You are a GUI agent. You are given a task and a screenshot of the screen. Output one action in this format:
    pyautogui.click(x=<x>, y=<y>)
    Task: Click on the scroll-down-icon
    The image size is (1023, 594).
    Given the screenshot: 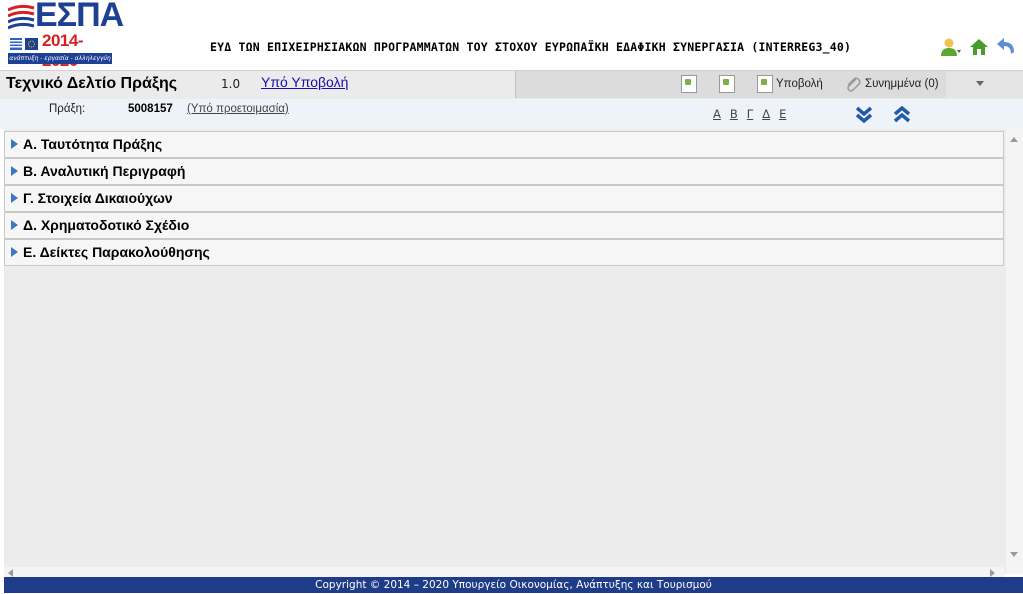 What is the action you would take?
    pyautogui.click(x=1014, y=554)
    